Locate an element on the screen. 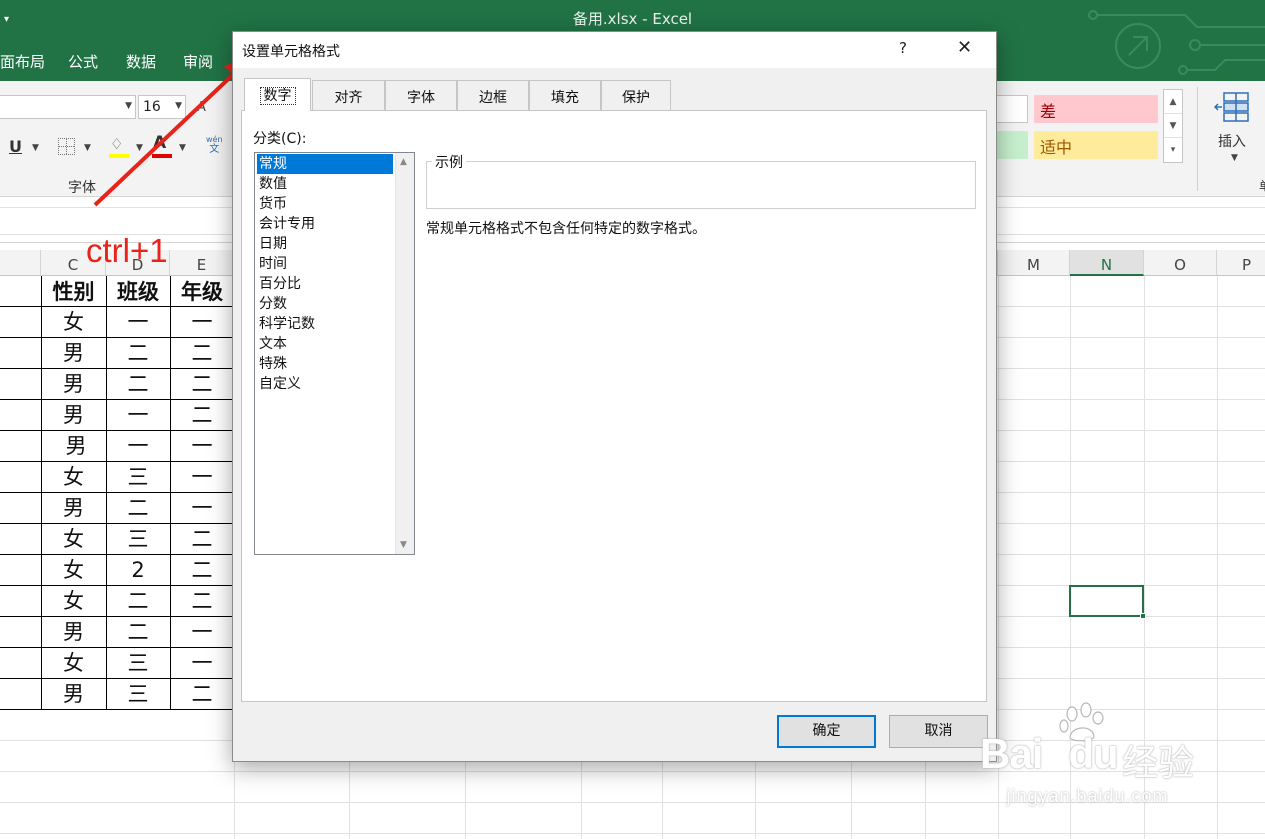 The height and width of the screenshot is (839, 1265). borders-dropdown-icon: ▼ is located at coordinates (87, 148).